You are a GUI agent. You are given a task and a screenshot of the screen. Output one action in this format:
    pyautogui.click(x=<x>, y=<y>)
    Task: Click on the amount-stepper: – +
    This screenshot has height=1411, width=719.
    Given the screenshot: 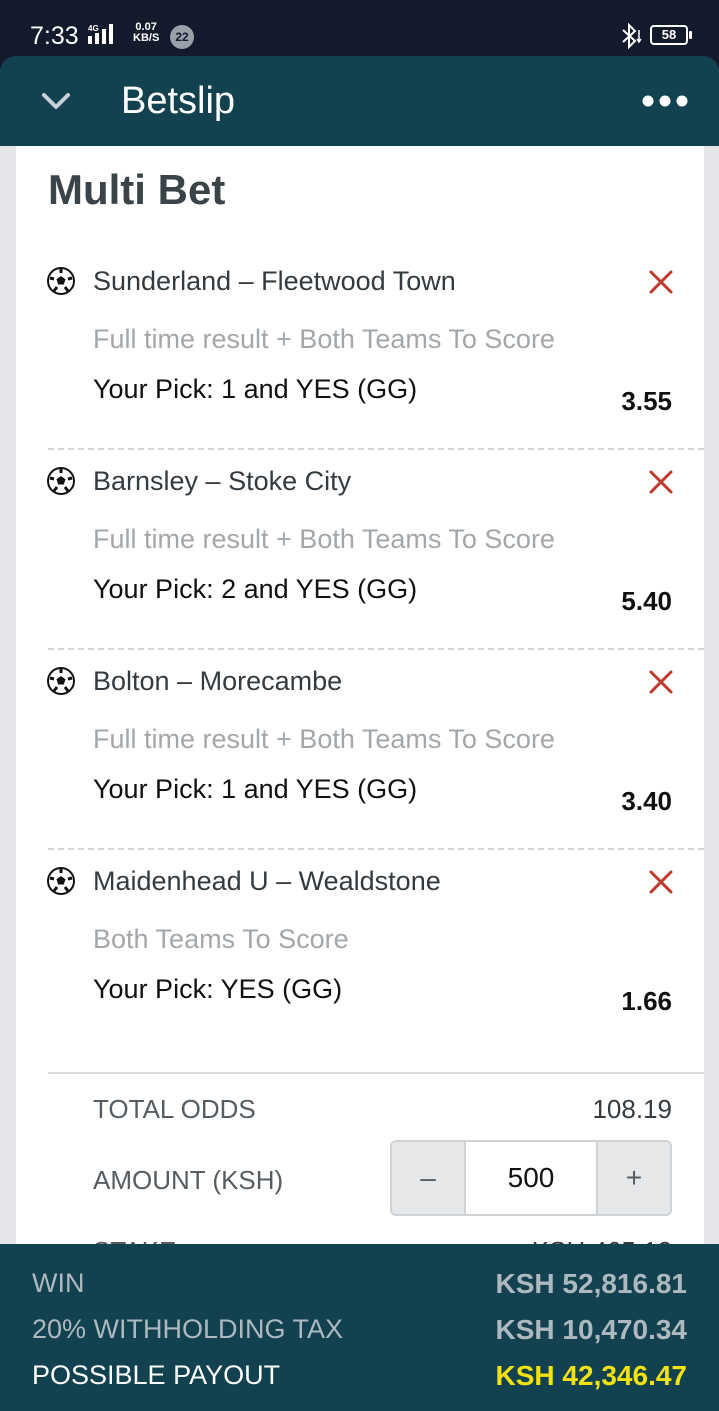 What is the action you would take?
    pyautogui.click(x=531, y=1178)
    